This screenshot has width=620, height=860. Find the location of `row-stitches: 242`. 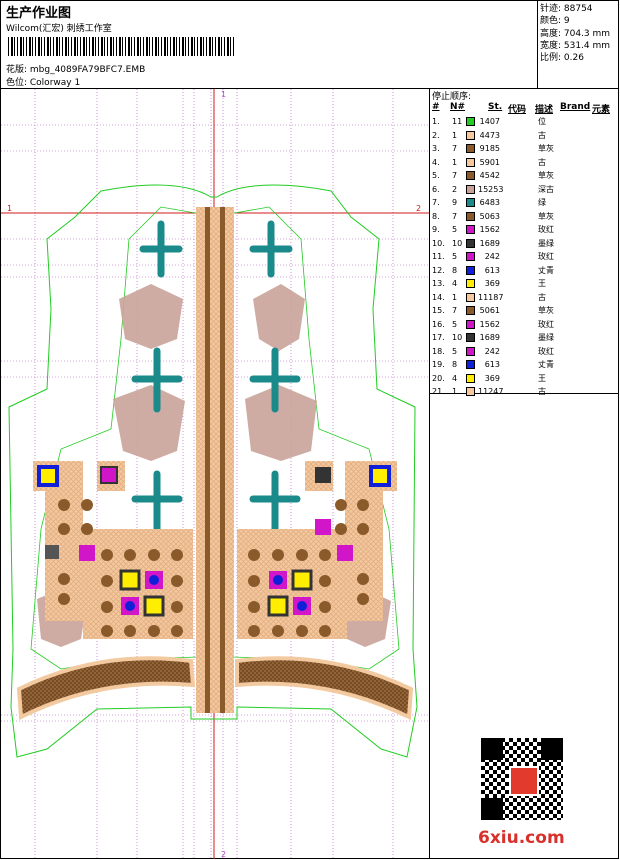

row-stitches: 242 is located at coordinates (492, 351).